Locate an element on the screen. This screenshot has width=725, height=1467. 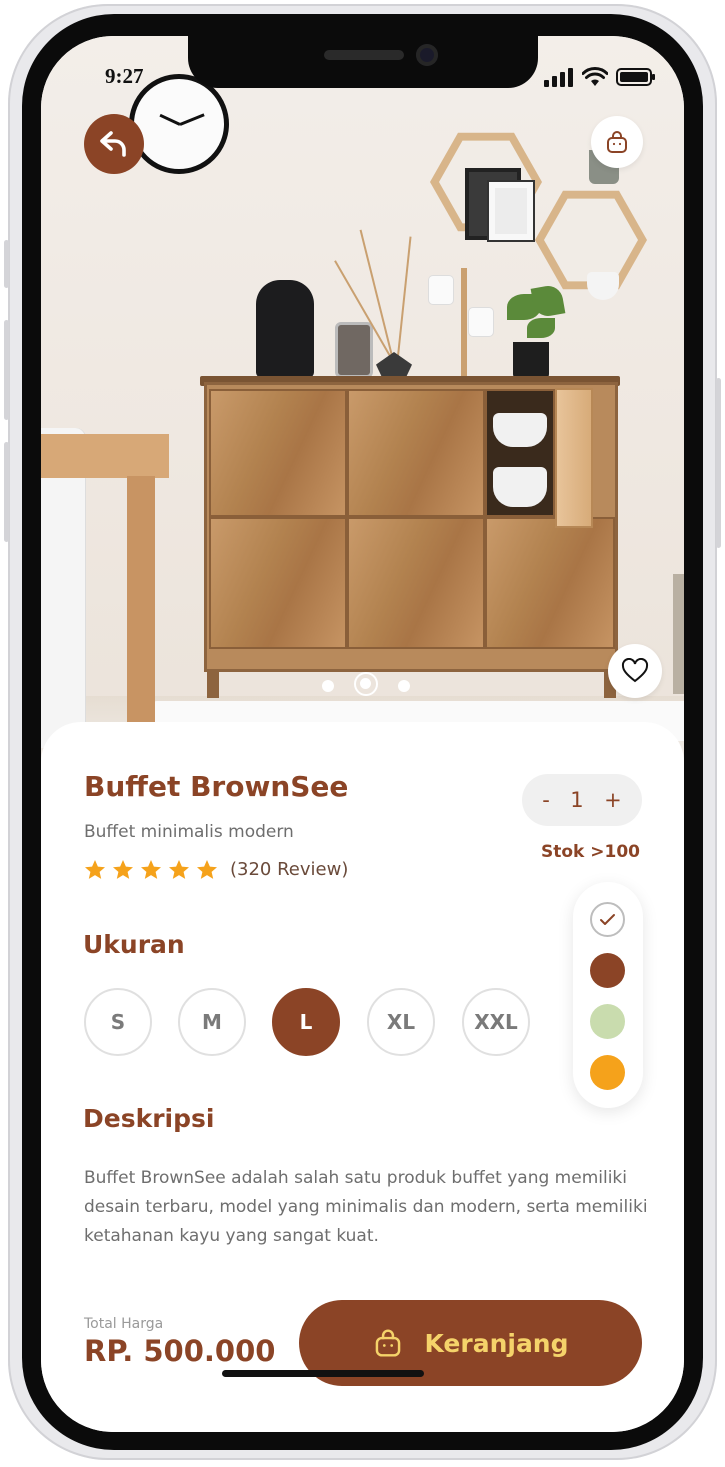
decrease-button: - is located at coordinates (546, 800).